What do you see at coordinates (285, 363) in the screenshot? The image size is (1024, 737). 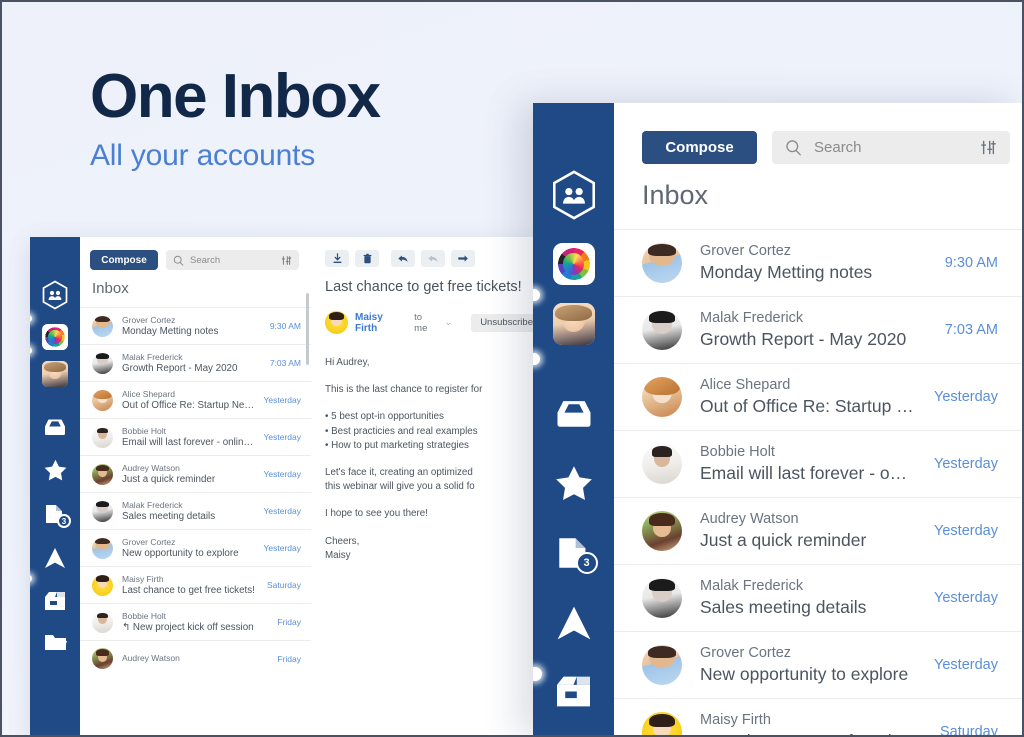 I see `message-time: 7:03 AM` at bounding box center [285, 363].